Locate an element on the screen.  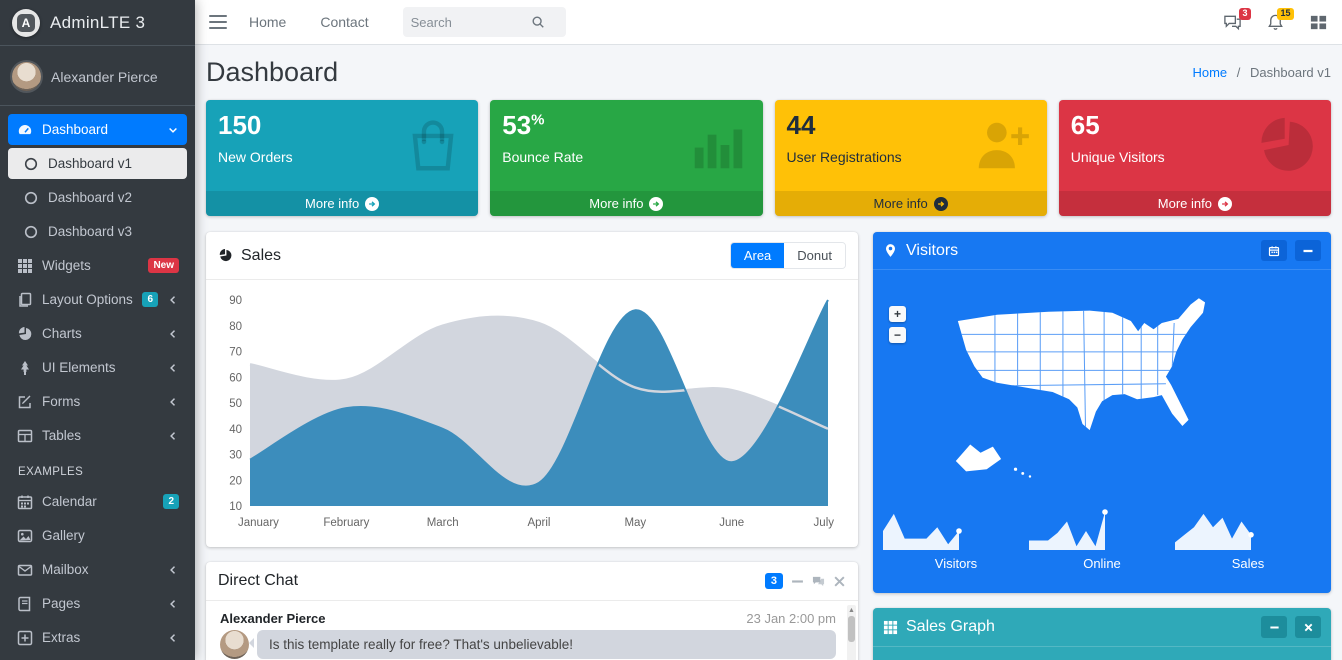
envelope-icon is located at coordinates (24, 569).